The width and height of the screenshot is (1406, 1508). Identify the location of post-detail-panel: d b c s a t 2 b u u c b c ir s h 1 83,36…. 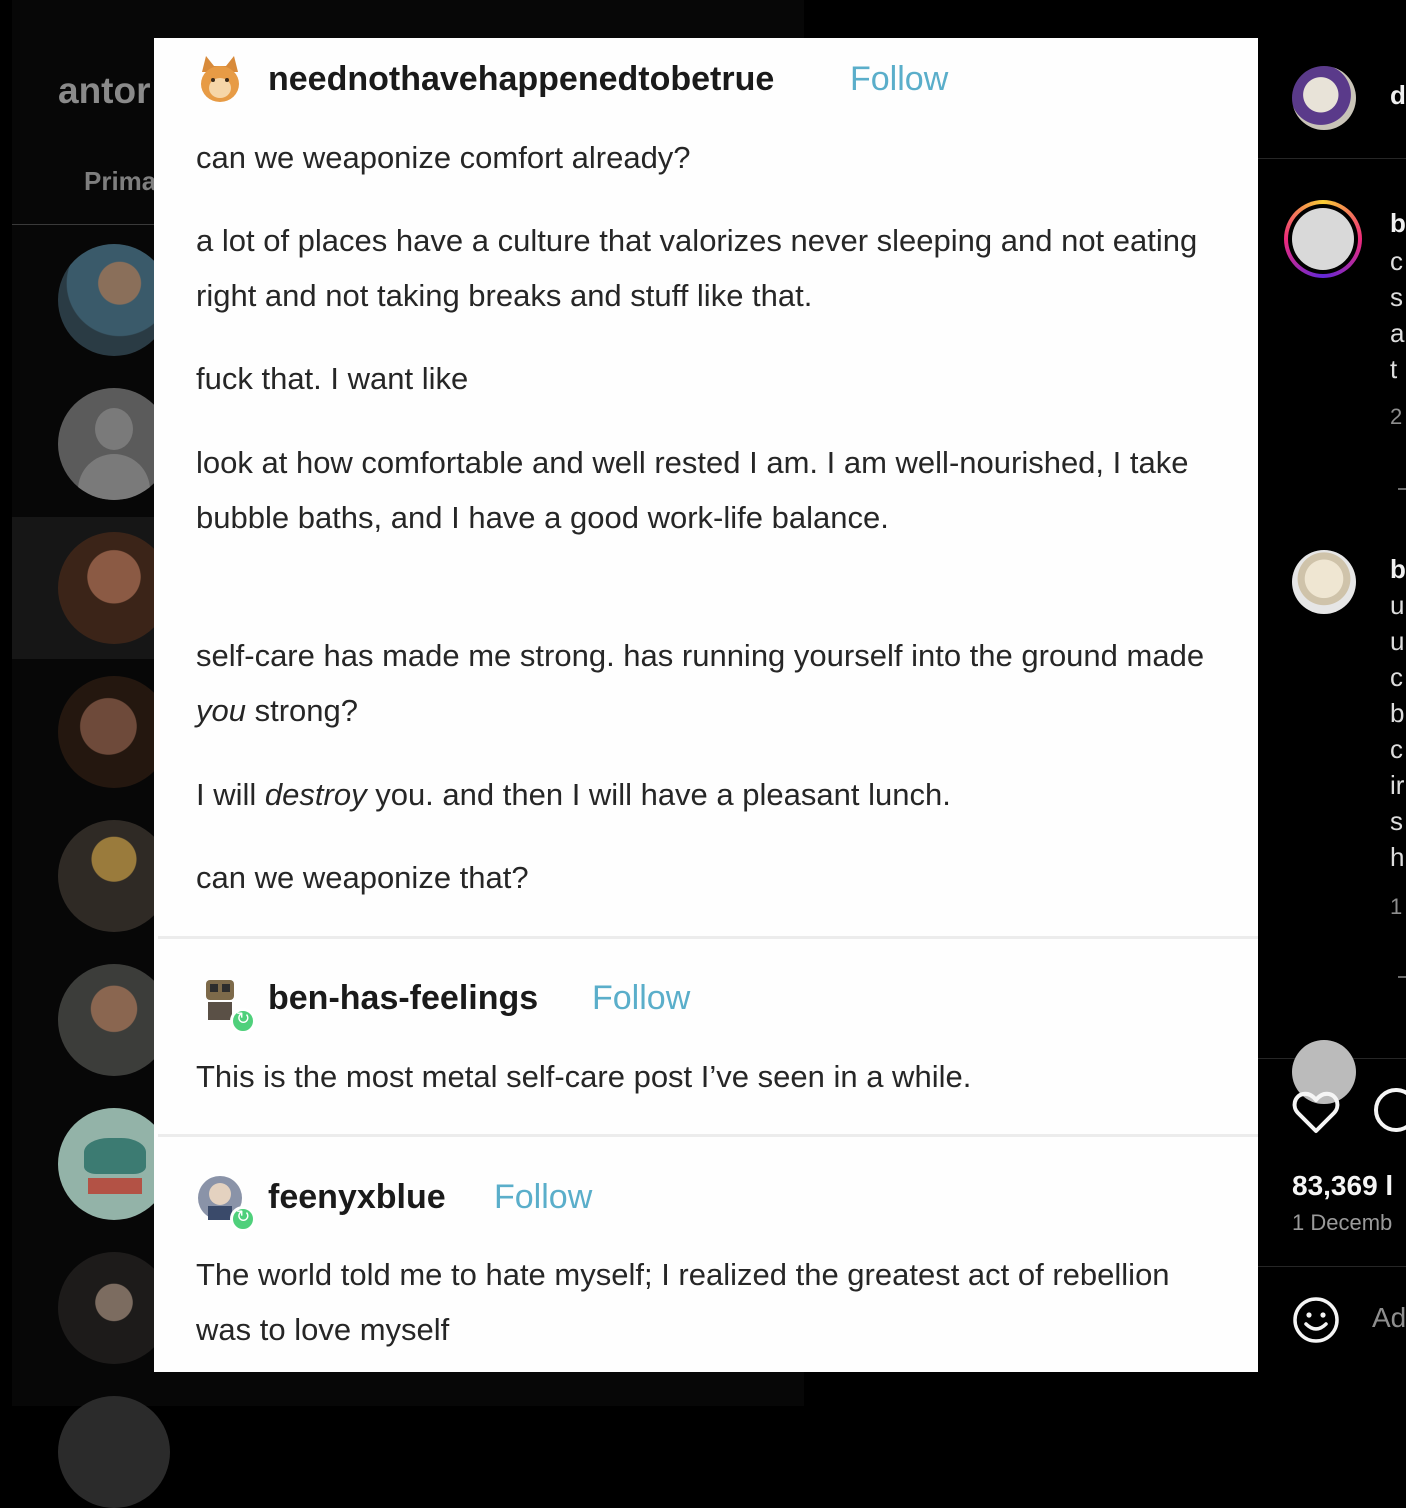
(1332, 703).